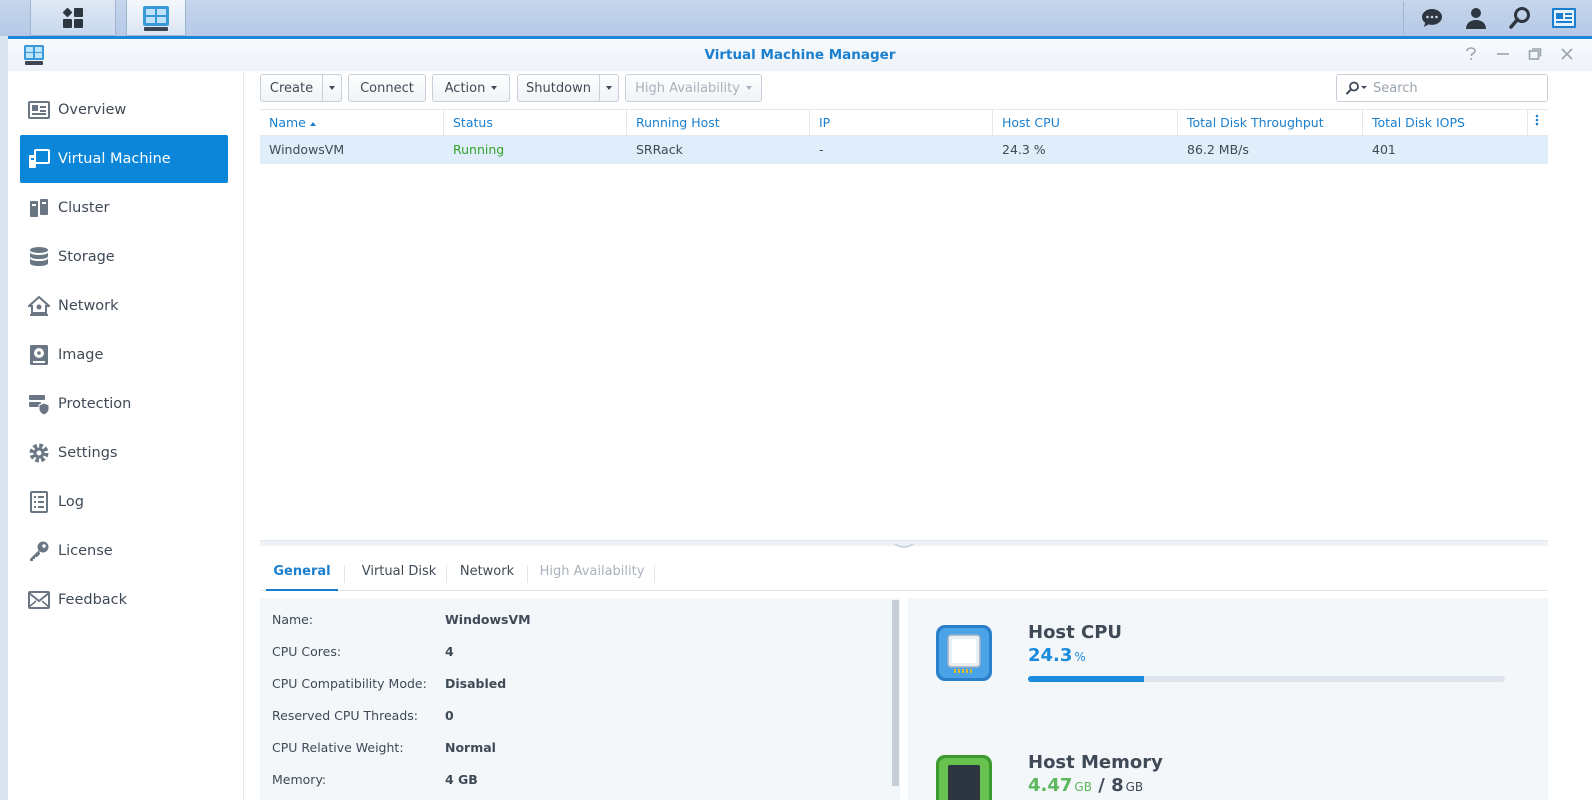 The height and width of the screenshot is (800, 1592). What do you see at coordinates (1432, 18) in the screenshot?
I see `chat-icon` at bounding box center [1432, 18].